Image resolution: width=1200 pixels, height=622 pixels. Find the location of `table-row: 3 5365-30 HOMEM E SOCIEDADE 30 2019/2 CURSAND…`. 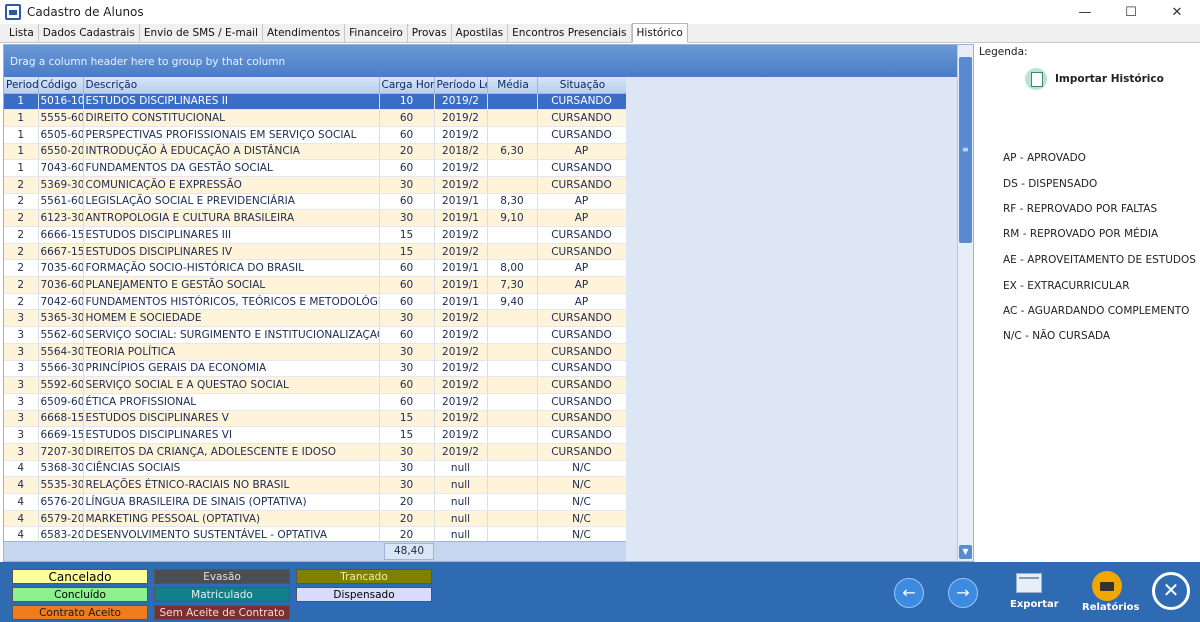

table-row: 3 5365-30 HOMEM E SOCIEDADE 30 2019/2 CURSAND… is located at coordinates (315, 318).